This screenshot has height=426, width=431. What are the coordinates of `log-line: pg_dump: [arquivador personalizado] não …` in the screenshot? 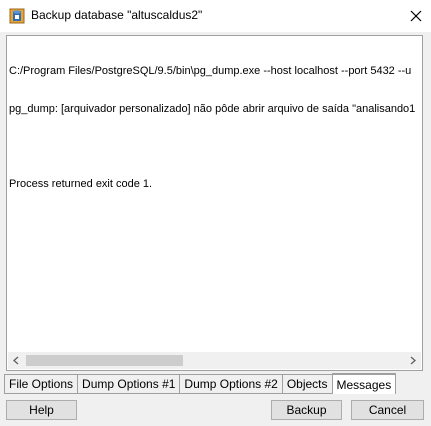 It's located at (212, 108).